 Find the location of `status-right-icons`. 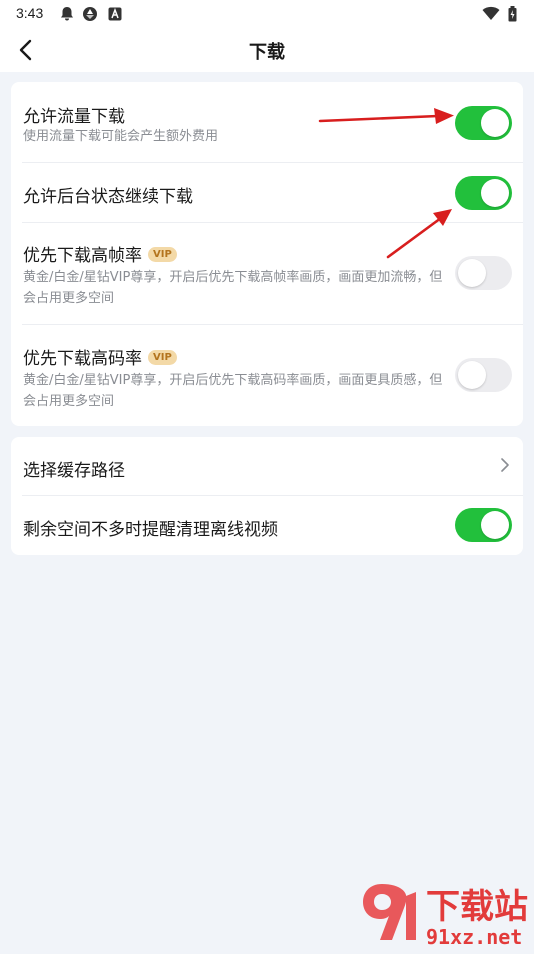

status-right-icons is located at coordinates (502, 14).